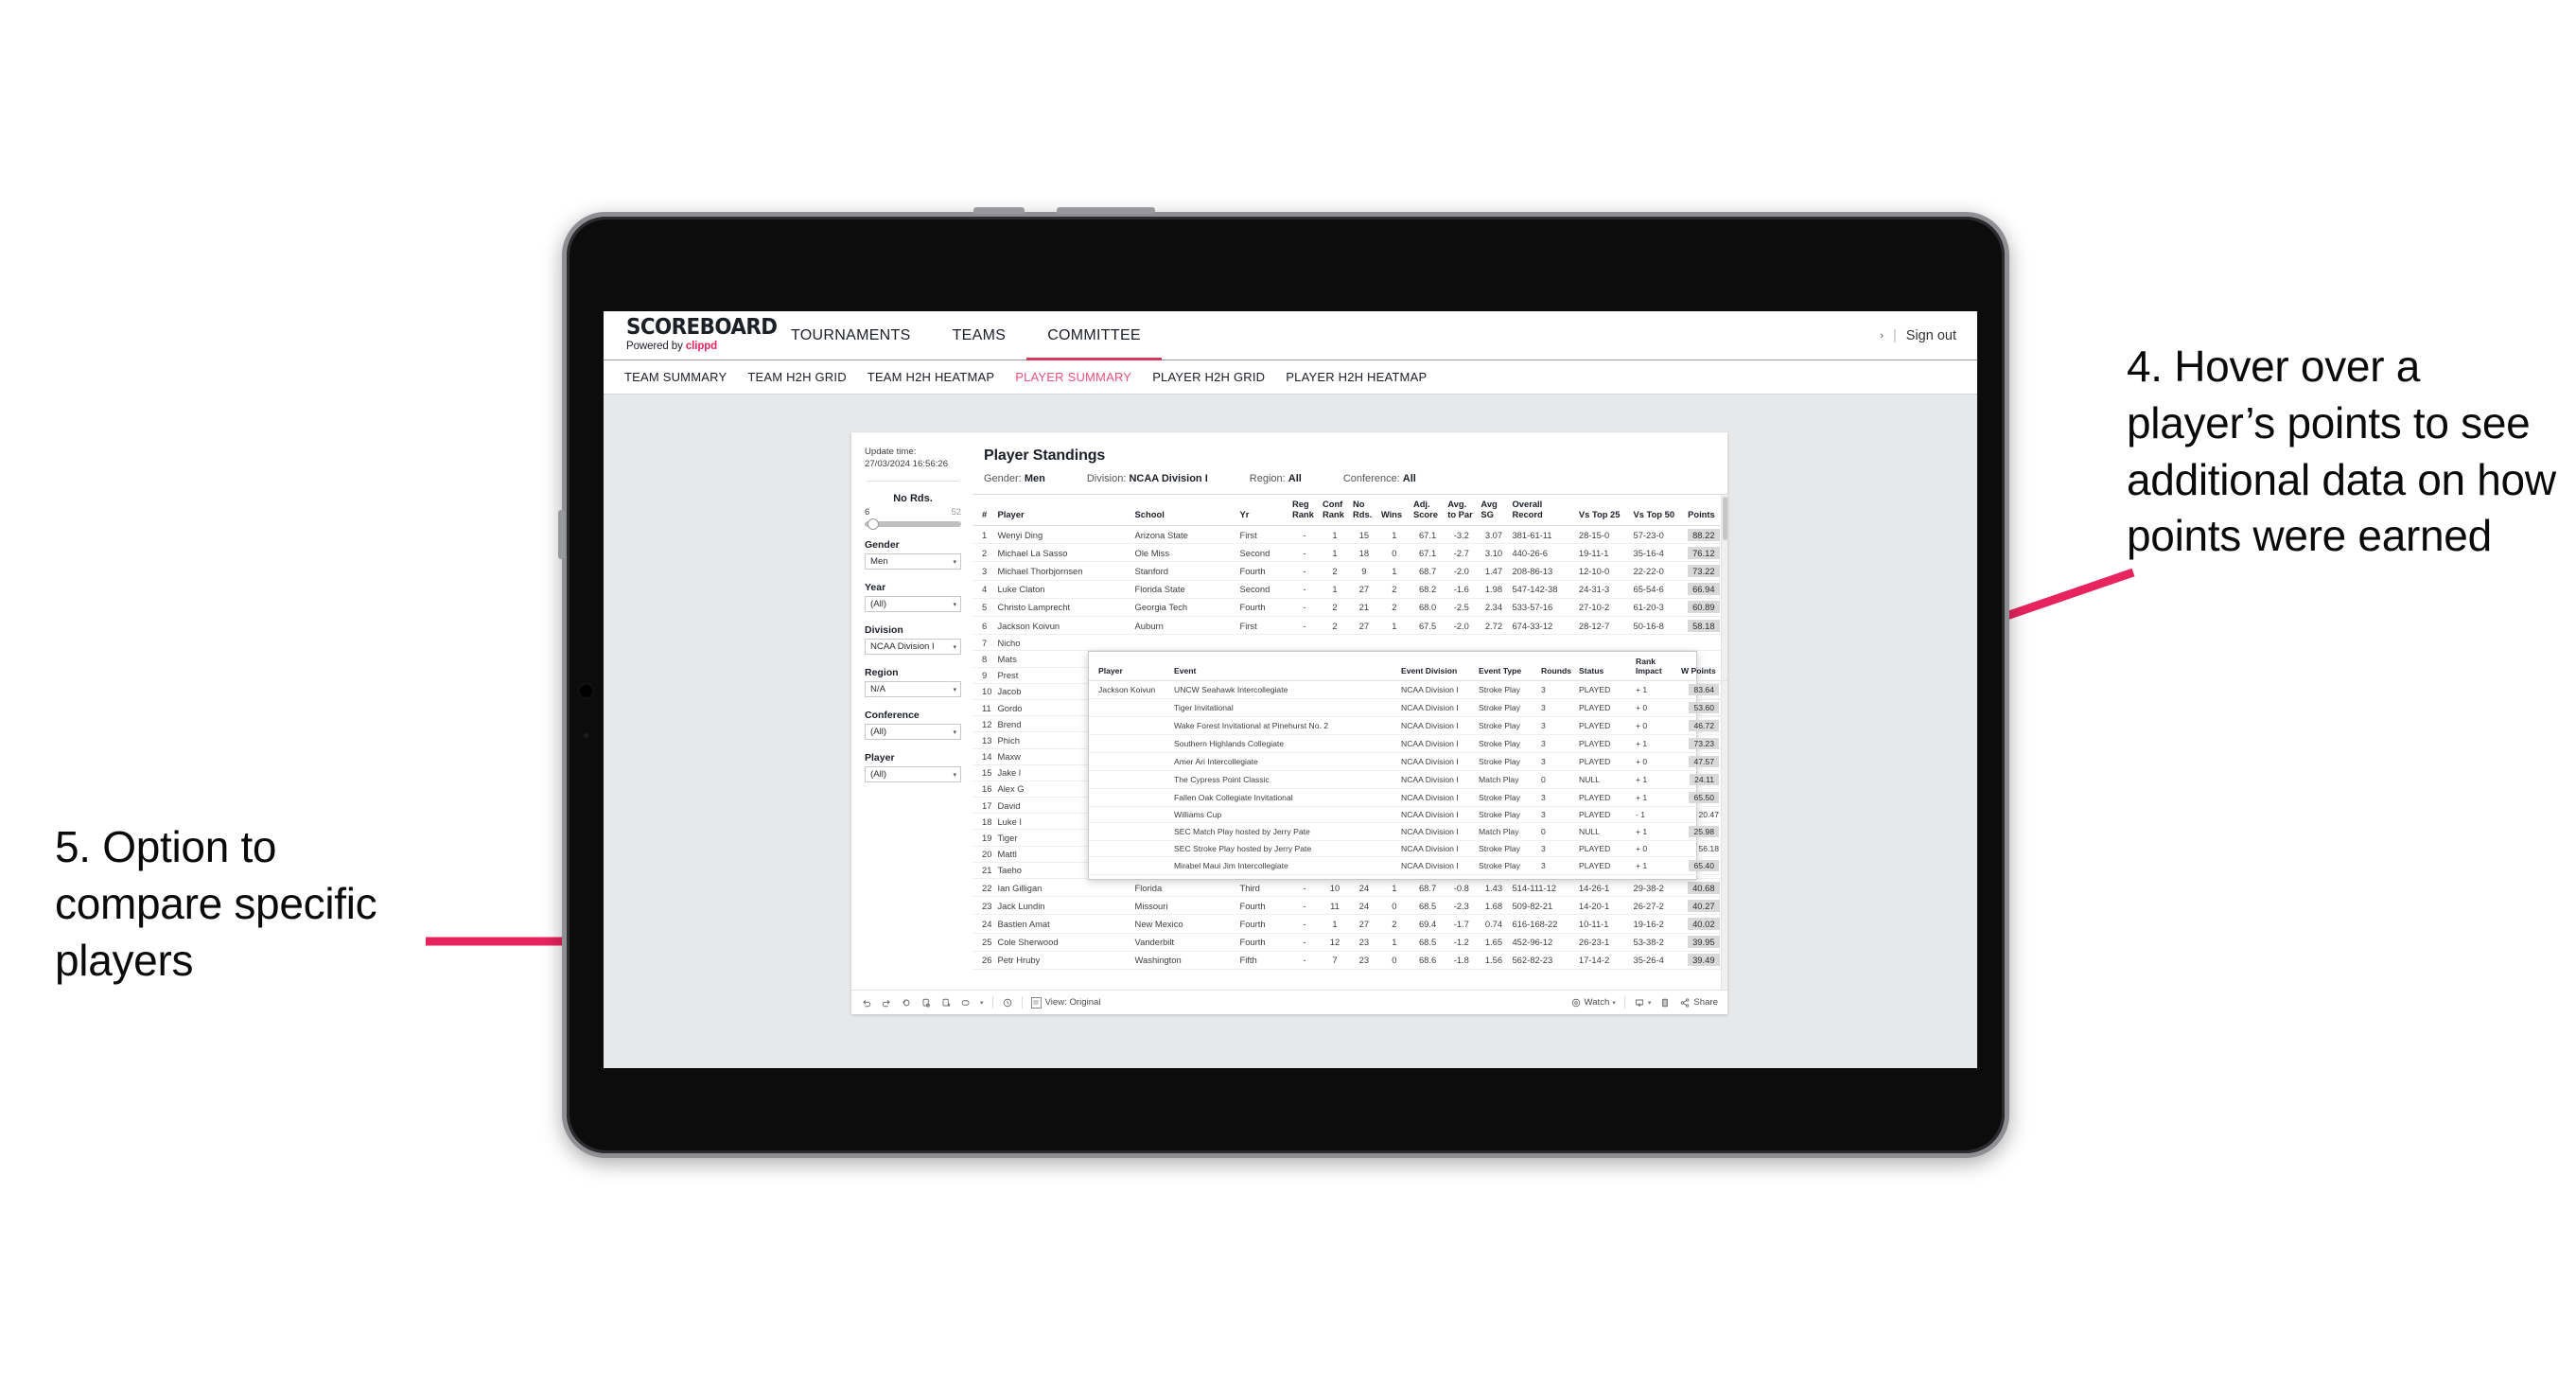  What do you see at coordinates (1063, 511) in the screenshot?
I see `column-header-player: Player` at bounding box center [1063, 511].